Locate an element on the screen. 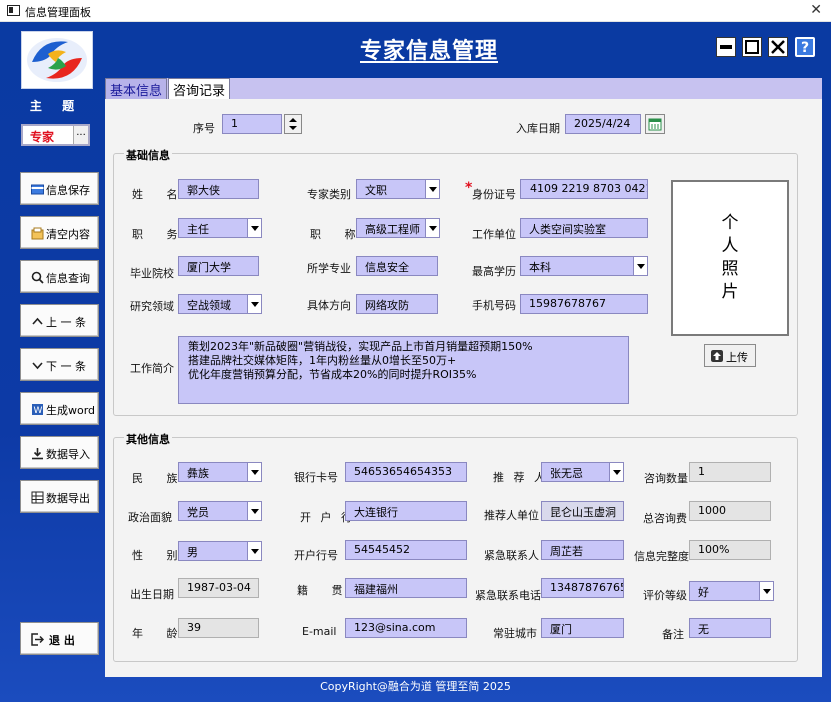 Image resolution: width=831 pixels, height=702 pixels. stepper-arrows-icon is located at coordinates (293, 124).